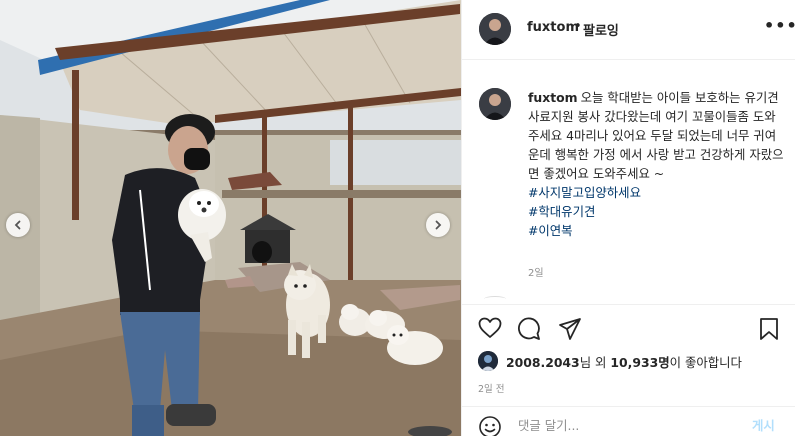  I want to click on post-comment-button: 게시, so click(763, 425).